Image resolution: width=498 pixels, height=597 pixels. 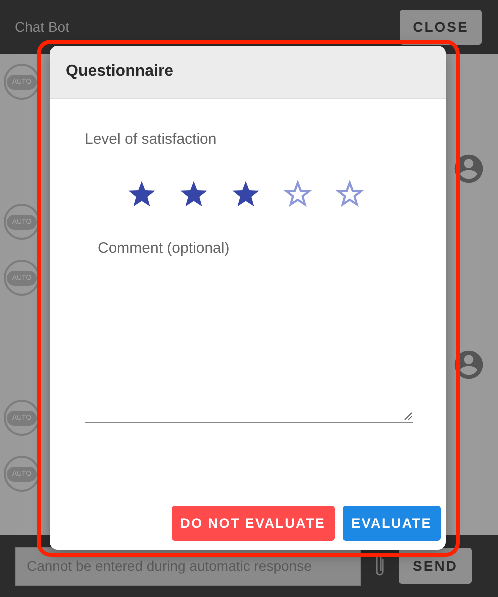 I want to click on window-title: Chat Bot, so click(x=42, y=27).